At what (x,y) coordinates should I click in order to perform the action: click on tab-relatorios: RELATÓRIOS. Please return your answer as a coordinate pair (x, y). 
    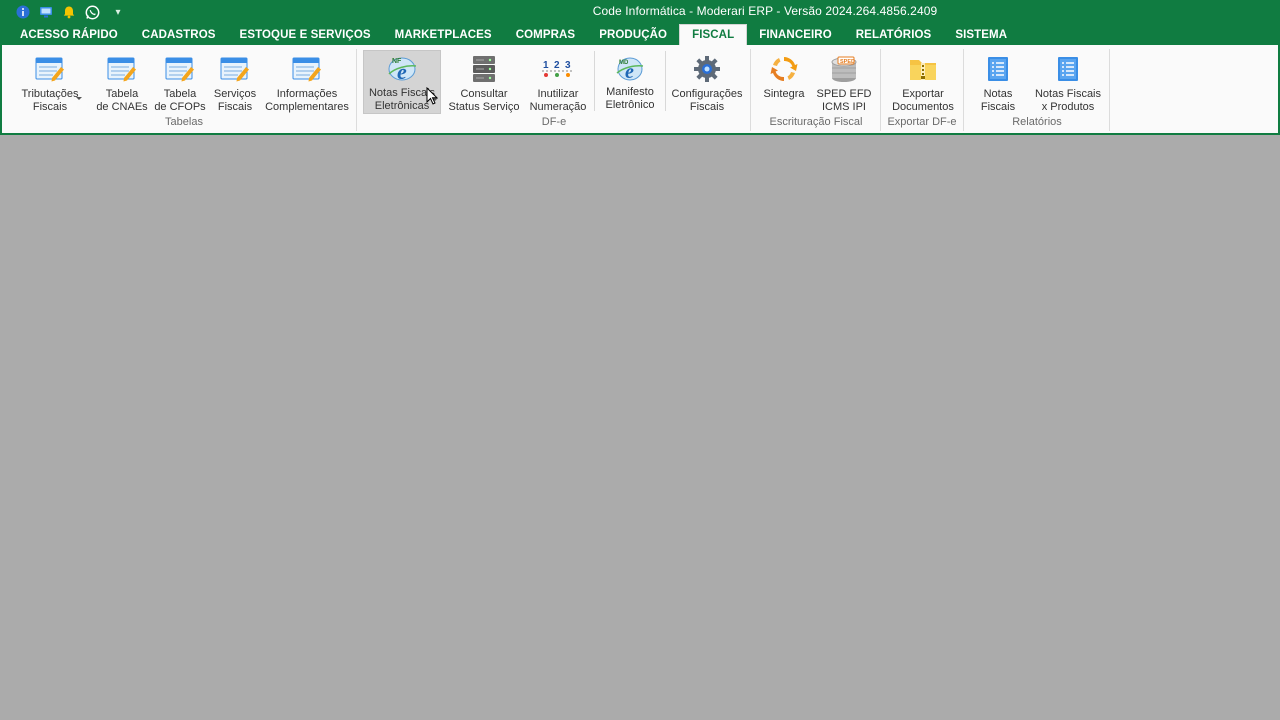
    Looking at the image, I should click on (894, 34).